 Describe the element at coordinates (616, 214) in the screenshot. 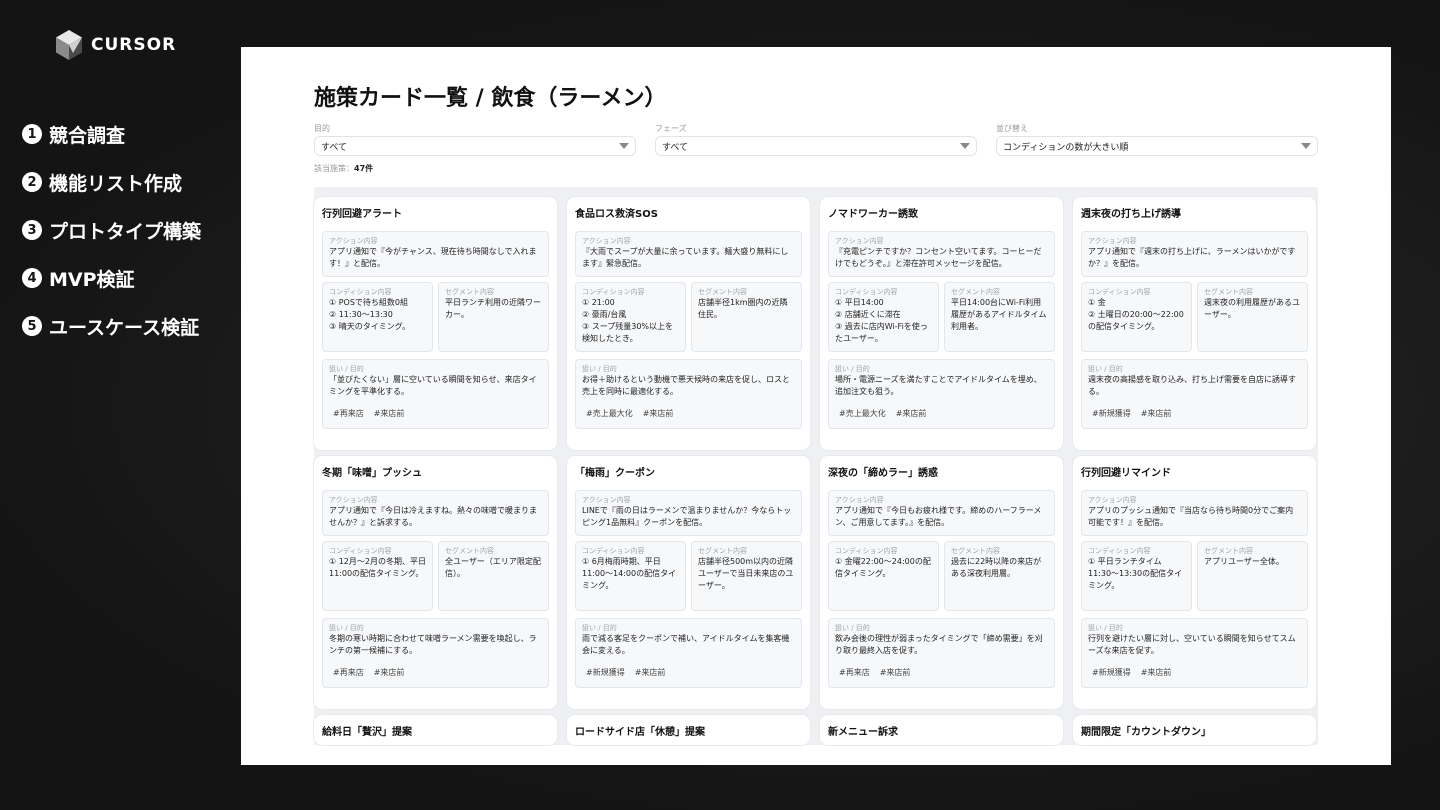

I see `card-title: 食品ロス救済SOS` at that location.